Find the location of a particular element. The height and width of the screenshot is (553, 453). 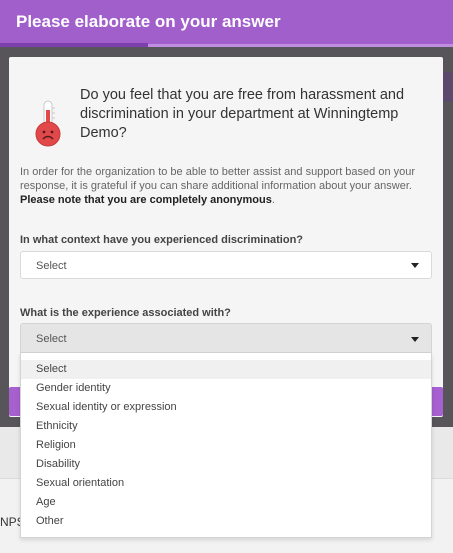

sad-thermometer-icon is located at coordinates (48, 123).